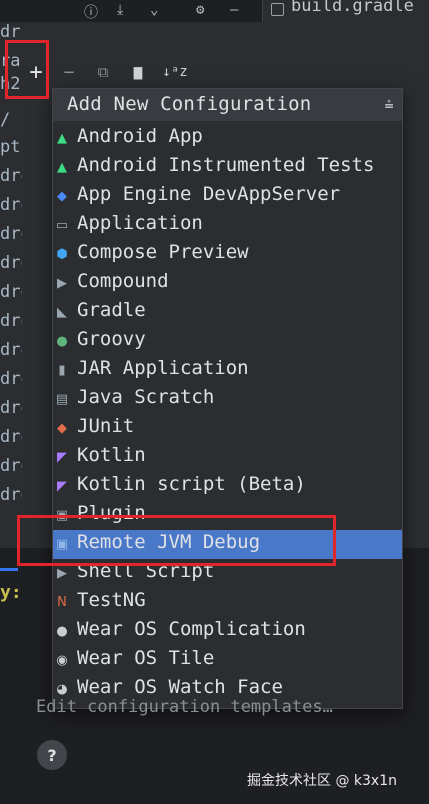 The height and width of the screenshot is (804, 429). Describe the element at coordinates (227, 138) in the screenshot. I see `config-item-android-app: ▲ Android App` at that location.